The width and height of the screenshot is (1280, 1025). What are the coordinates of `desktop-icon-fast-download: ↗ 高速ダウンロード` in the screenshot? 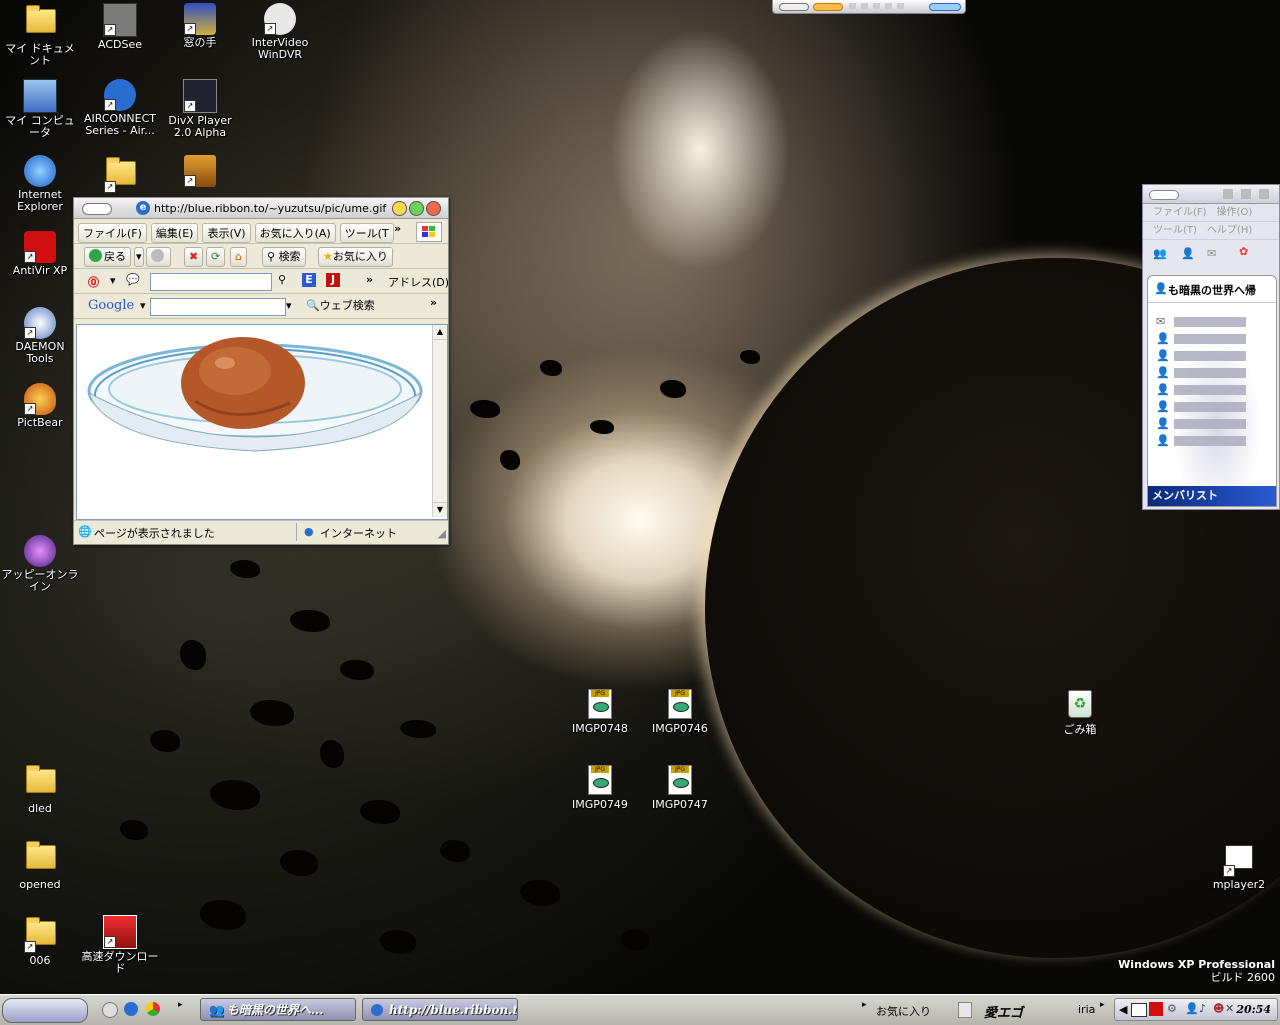 It's located at (120, 945).